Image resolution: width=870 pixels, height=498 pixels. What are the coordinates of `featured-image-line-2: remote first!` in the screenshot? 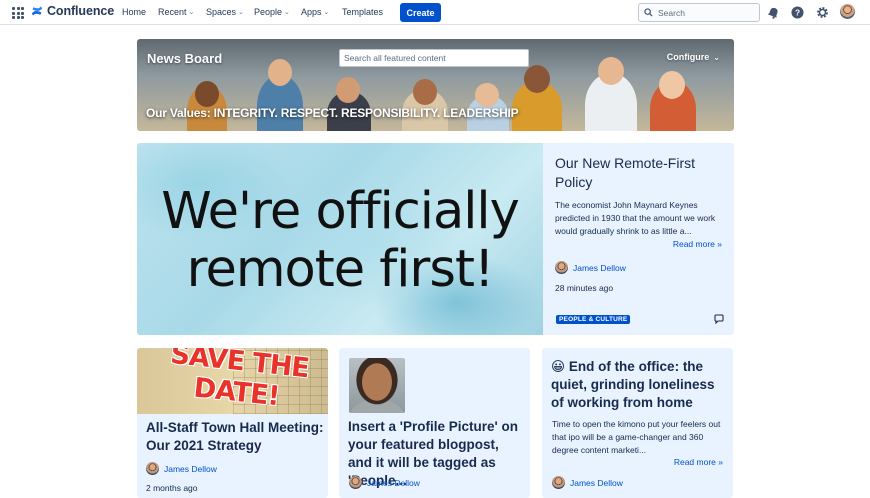 It's located at (340, 269).